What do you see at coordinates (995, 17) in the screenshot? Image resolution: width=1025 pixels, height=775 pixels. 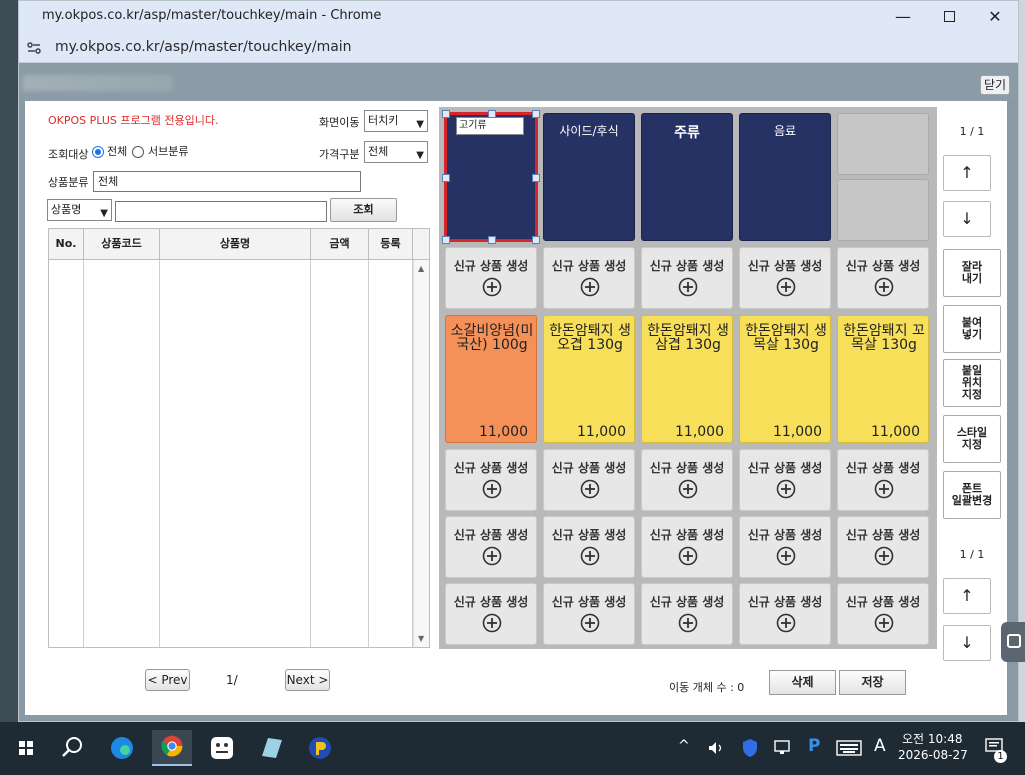 I see `close-window-button: ✕` at bounding box center [995, 17].